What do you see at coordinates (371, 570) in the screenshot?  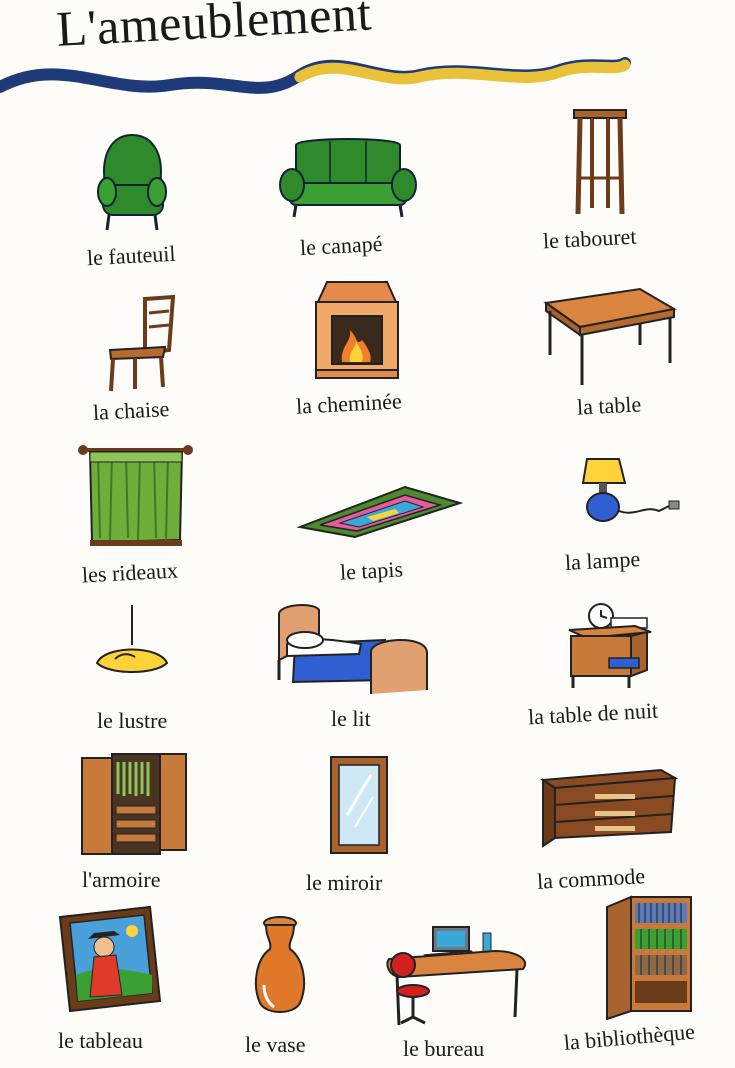 I see `item-label: le tapis` at bounding box center [371, 570].